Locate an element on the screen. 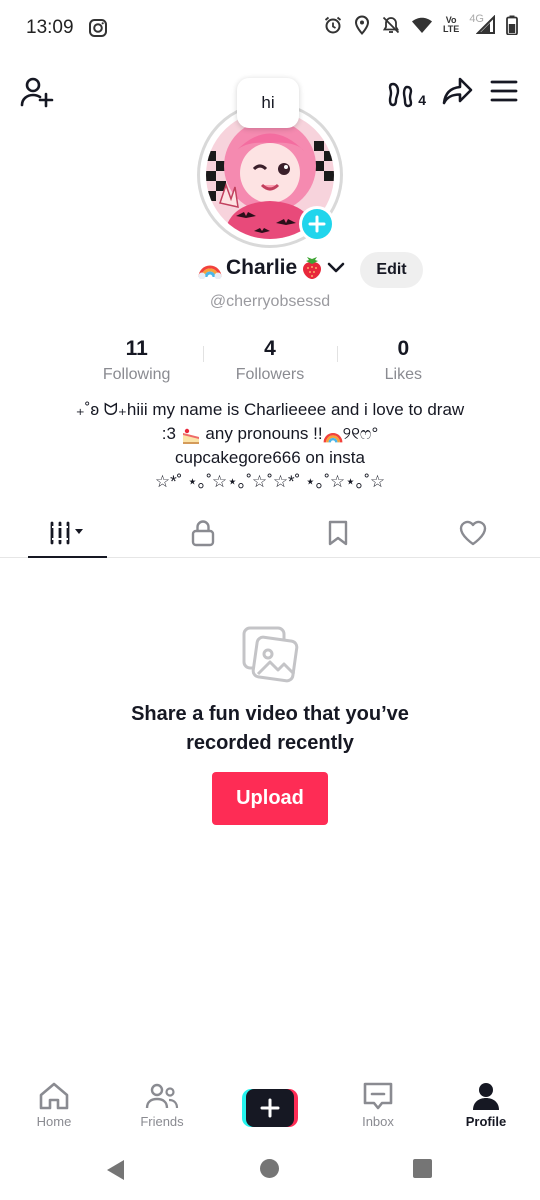 Image resolution: width=540 pixels, height=1200 pixels. profile-stats: 11 Following 4 Followers 0 Likes is located at coordinates (270, 361).